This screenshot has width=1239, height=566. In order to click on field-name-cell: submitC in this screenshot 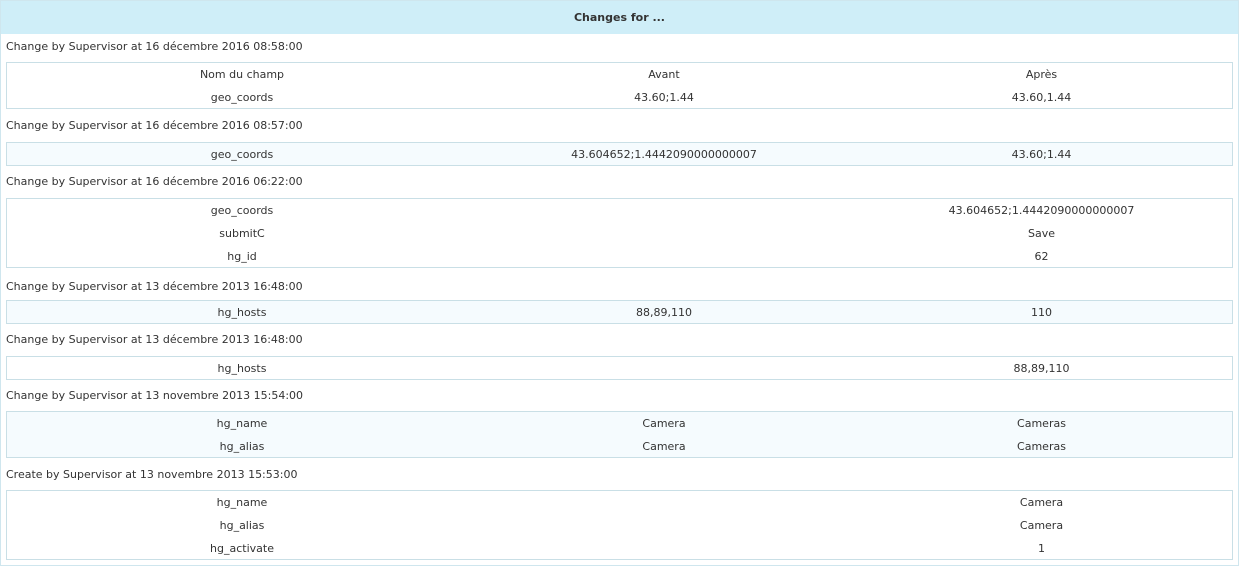, I will do `click(242, 233)`.